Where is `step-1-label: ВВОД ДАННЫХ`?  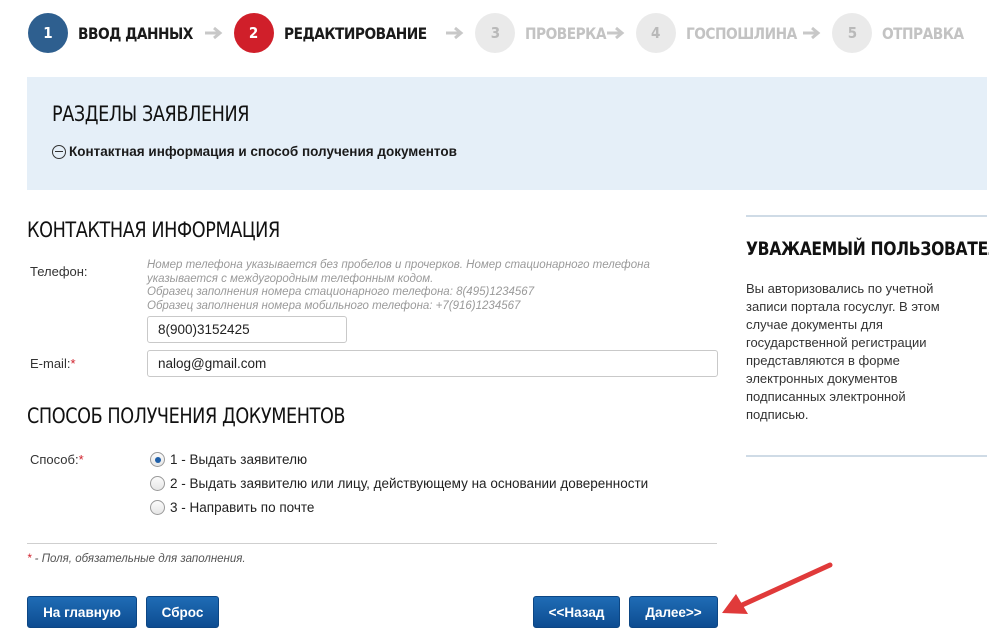 step-1-label: ВВОД ДАННЫХ is located at coordinates (135, 33).